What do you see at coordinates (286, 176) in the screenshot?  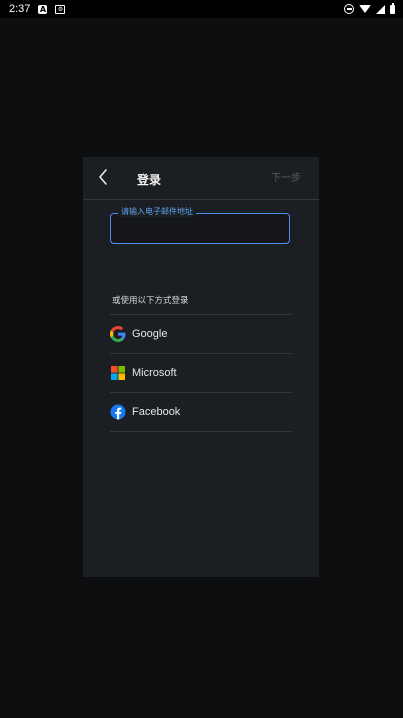 I see `next-button: 下一步` at bounding box center [286, 176].